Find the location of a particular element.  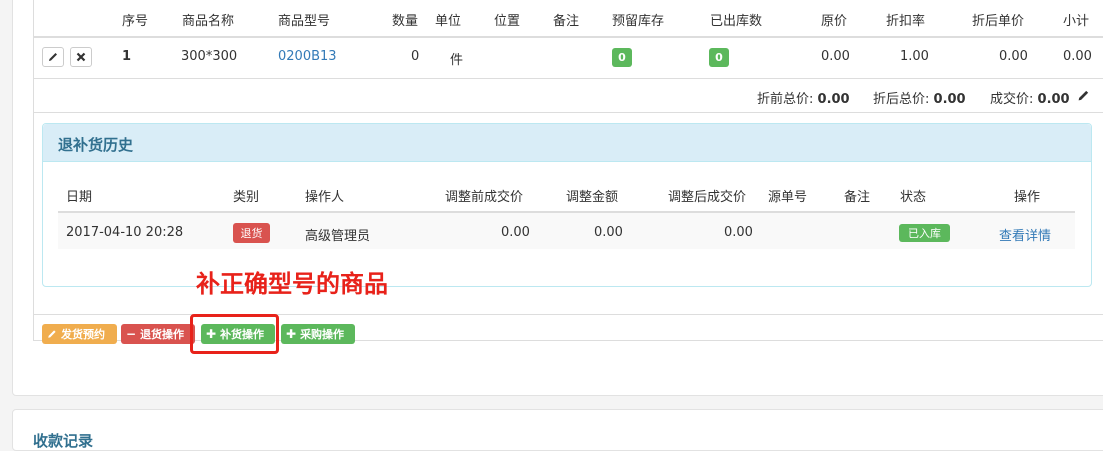

purchase-button: ✚ 采购操作 is located at coordinates (318, 334).